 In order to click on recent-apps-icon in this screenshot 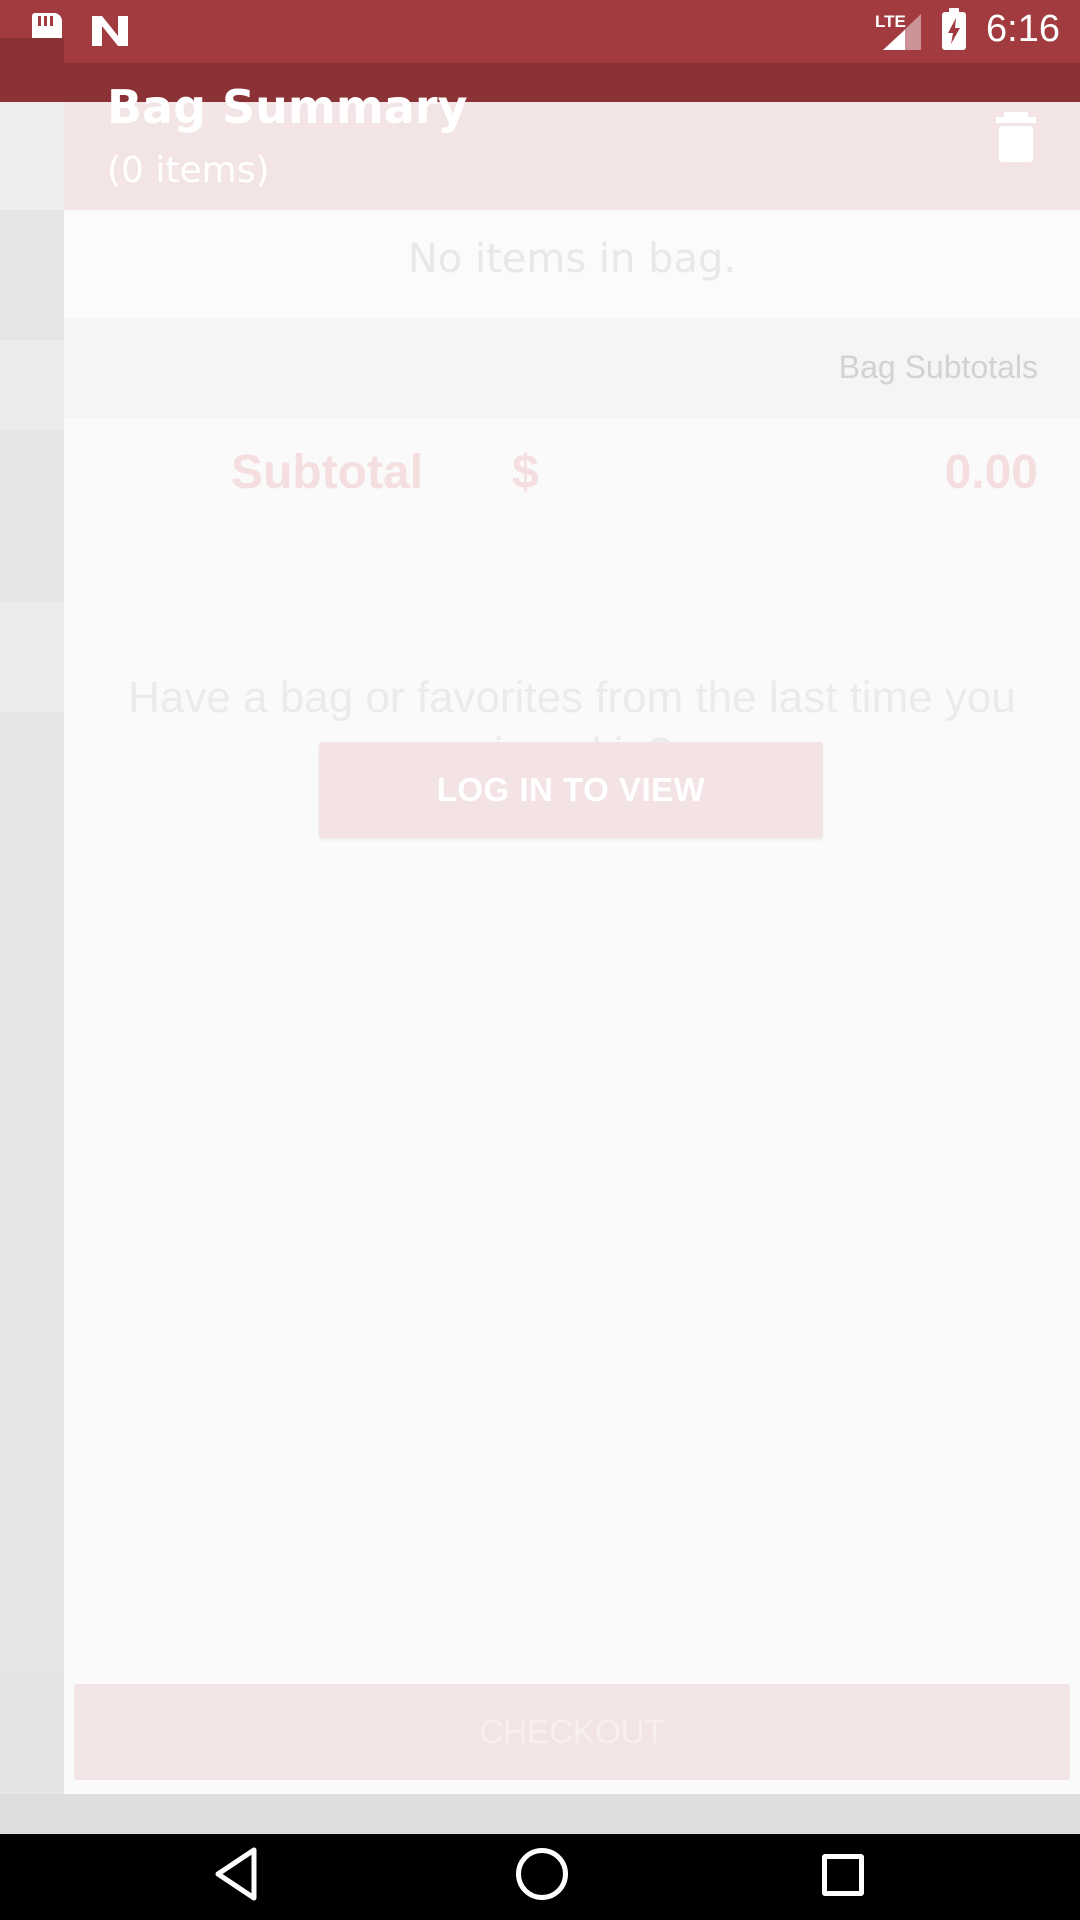, I will do `click(843, 1875)`.